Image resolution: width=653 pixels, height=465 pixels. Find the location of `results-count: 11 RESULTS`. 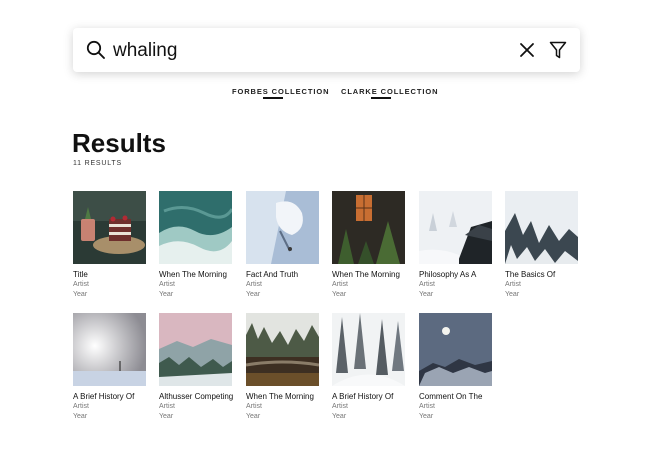

results-count: 11 RESULTS is located at coordinates (97, 163).